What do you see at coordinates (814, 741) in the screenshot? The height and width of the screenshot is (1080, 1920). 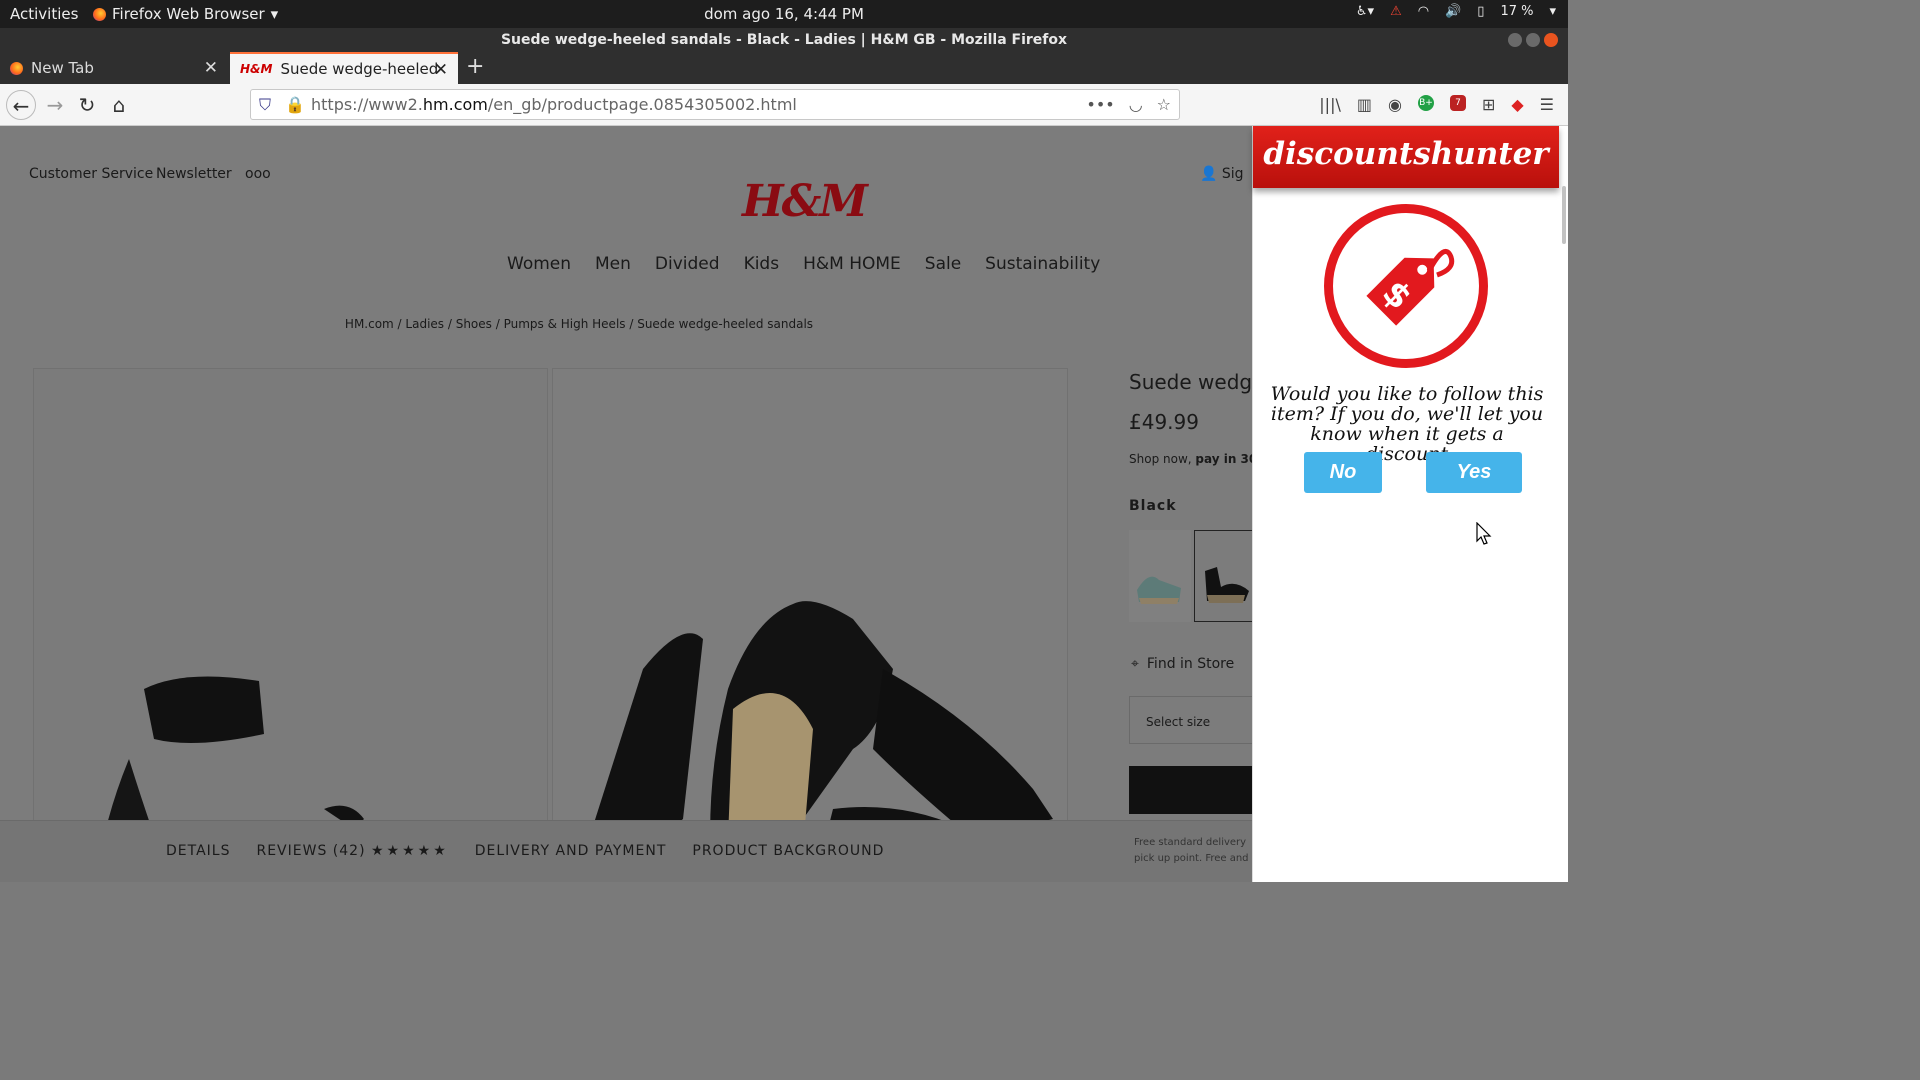 I see `wedge-sandals-illustration` at bounding box center [814, 741].